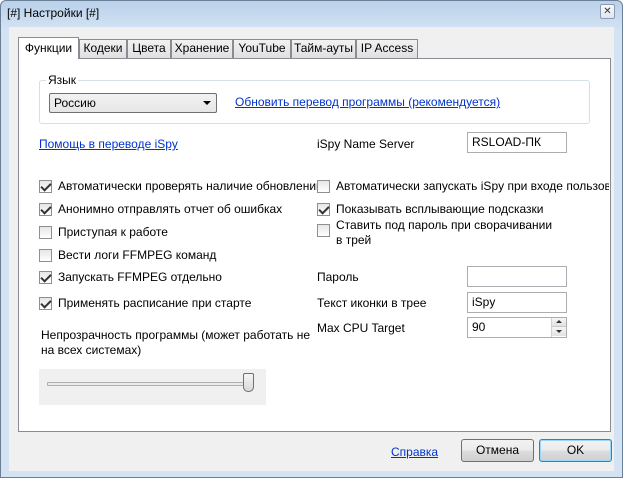 The image size is (623, 478). Describe the element at coordinates (414, 452) in the screenshot. I see `help-link: Справка` at that location.